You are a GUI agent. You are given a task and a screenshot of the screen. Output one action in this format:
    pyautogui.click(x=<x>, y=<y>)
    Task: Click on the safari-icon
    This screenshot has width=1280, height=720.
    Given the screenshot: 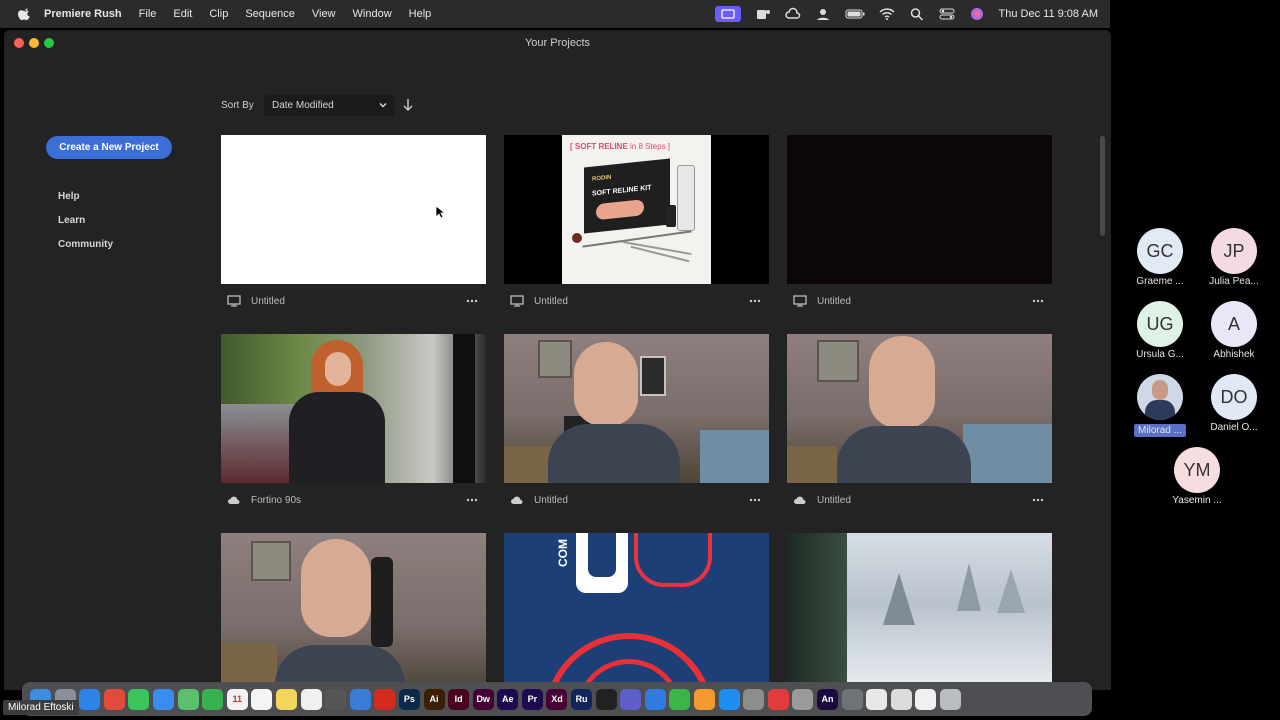 What is the action you would take?
    pyautogui.click(x=90, y=699)
    